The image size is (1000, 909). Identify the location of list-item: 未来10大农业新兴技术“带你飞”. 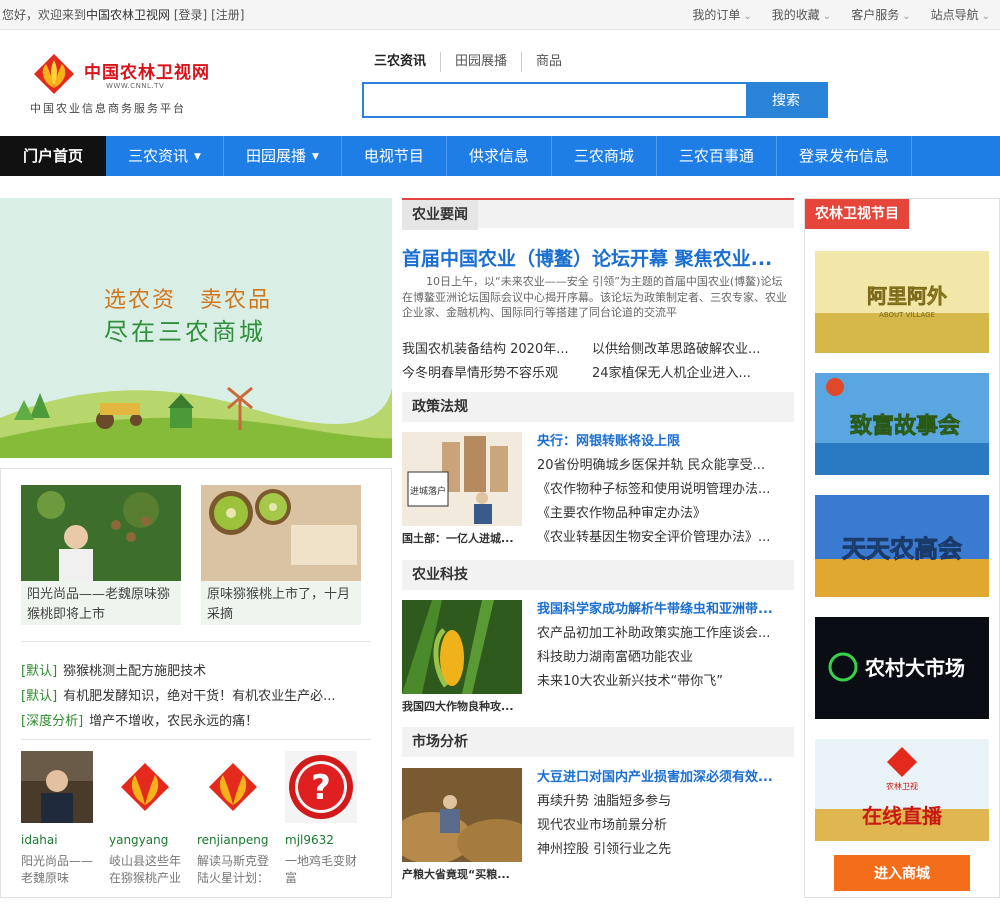
(665, 682).